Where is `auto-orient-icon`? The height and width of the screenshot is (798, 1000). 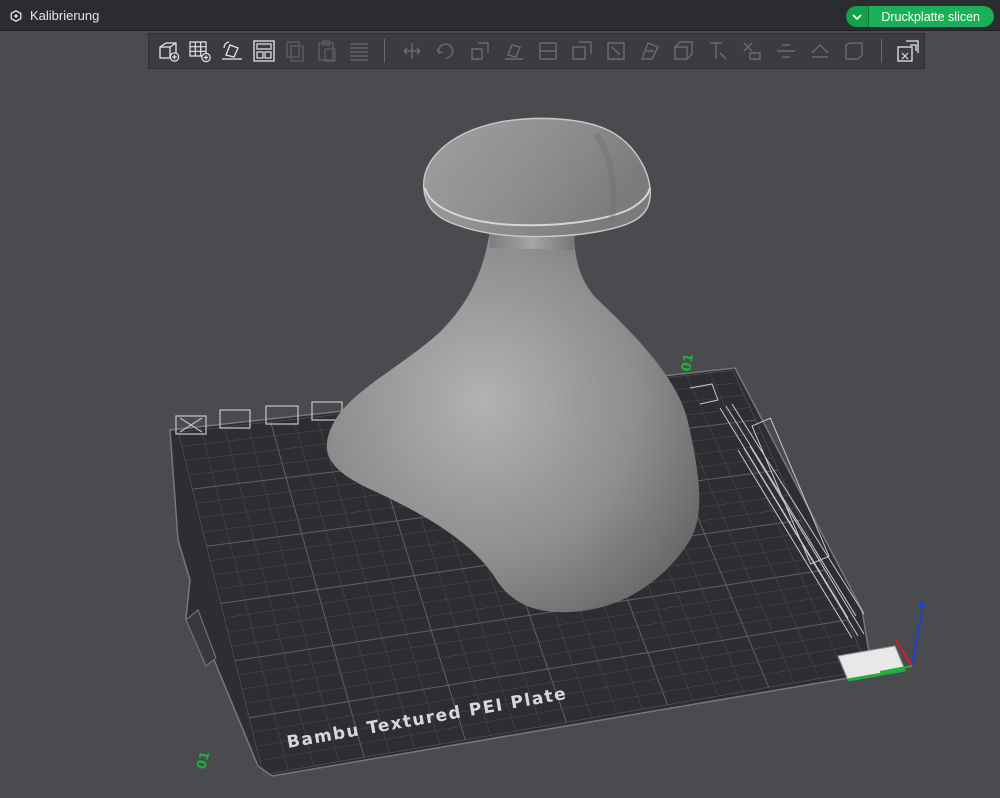
auto-orient-icon is located at coordinates (232, 50).